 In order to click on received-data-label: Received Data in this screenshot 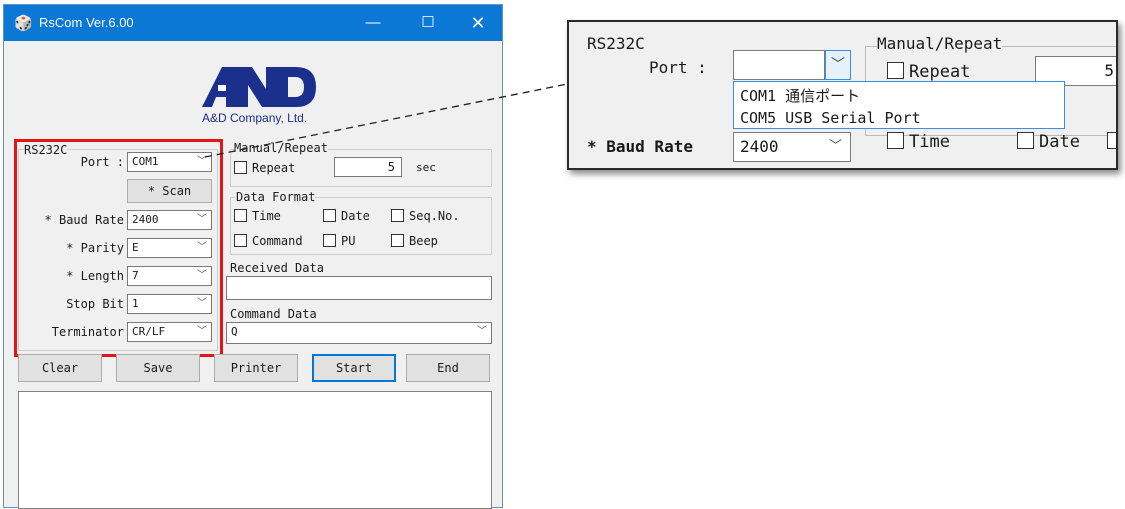, I will do `click(277, 268)`.